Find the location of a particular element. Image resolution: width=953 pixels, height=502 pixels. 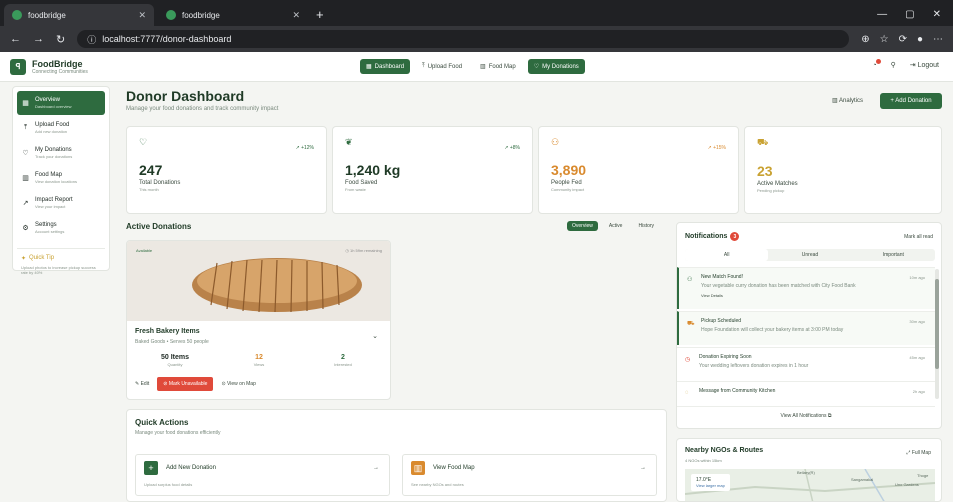

stat-label: Food Saved is located at coordinates (361, 183).